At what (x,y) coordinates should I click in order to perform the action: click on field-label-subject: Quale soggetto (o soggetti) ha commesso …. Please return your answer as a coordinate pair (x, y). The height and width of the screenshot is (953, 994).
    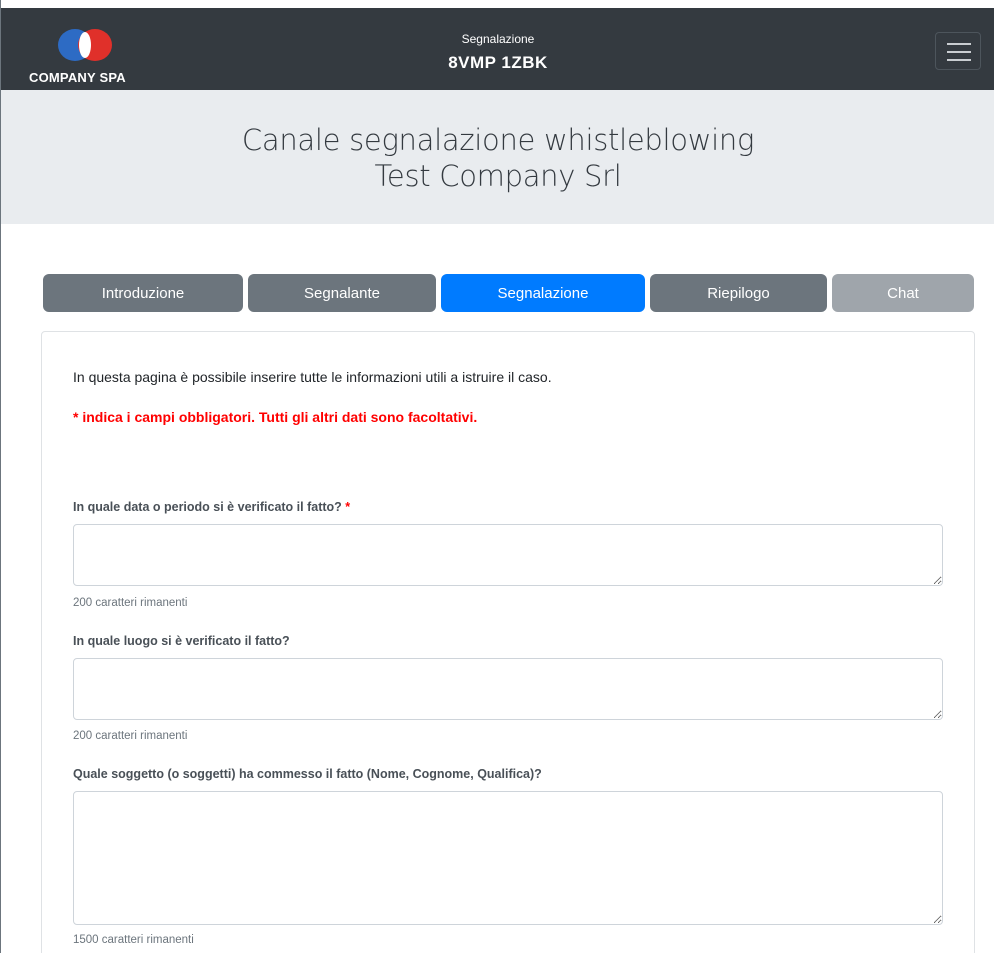
    Looking at the image, I should click on (307, 774).